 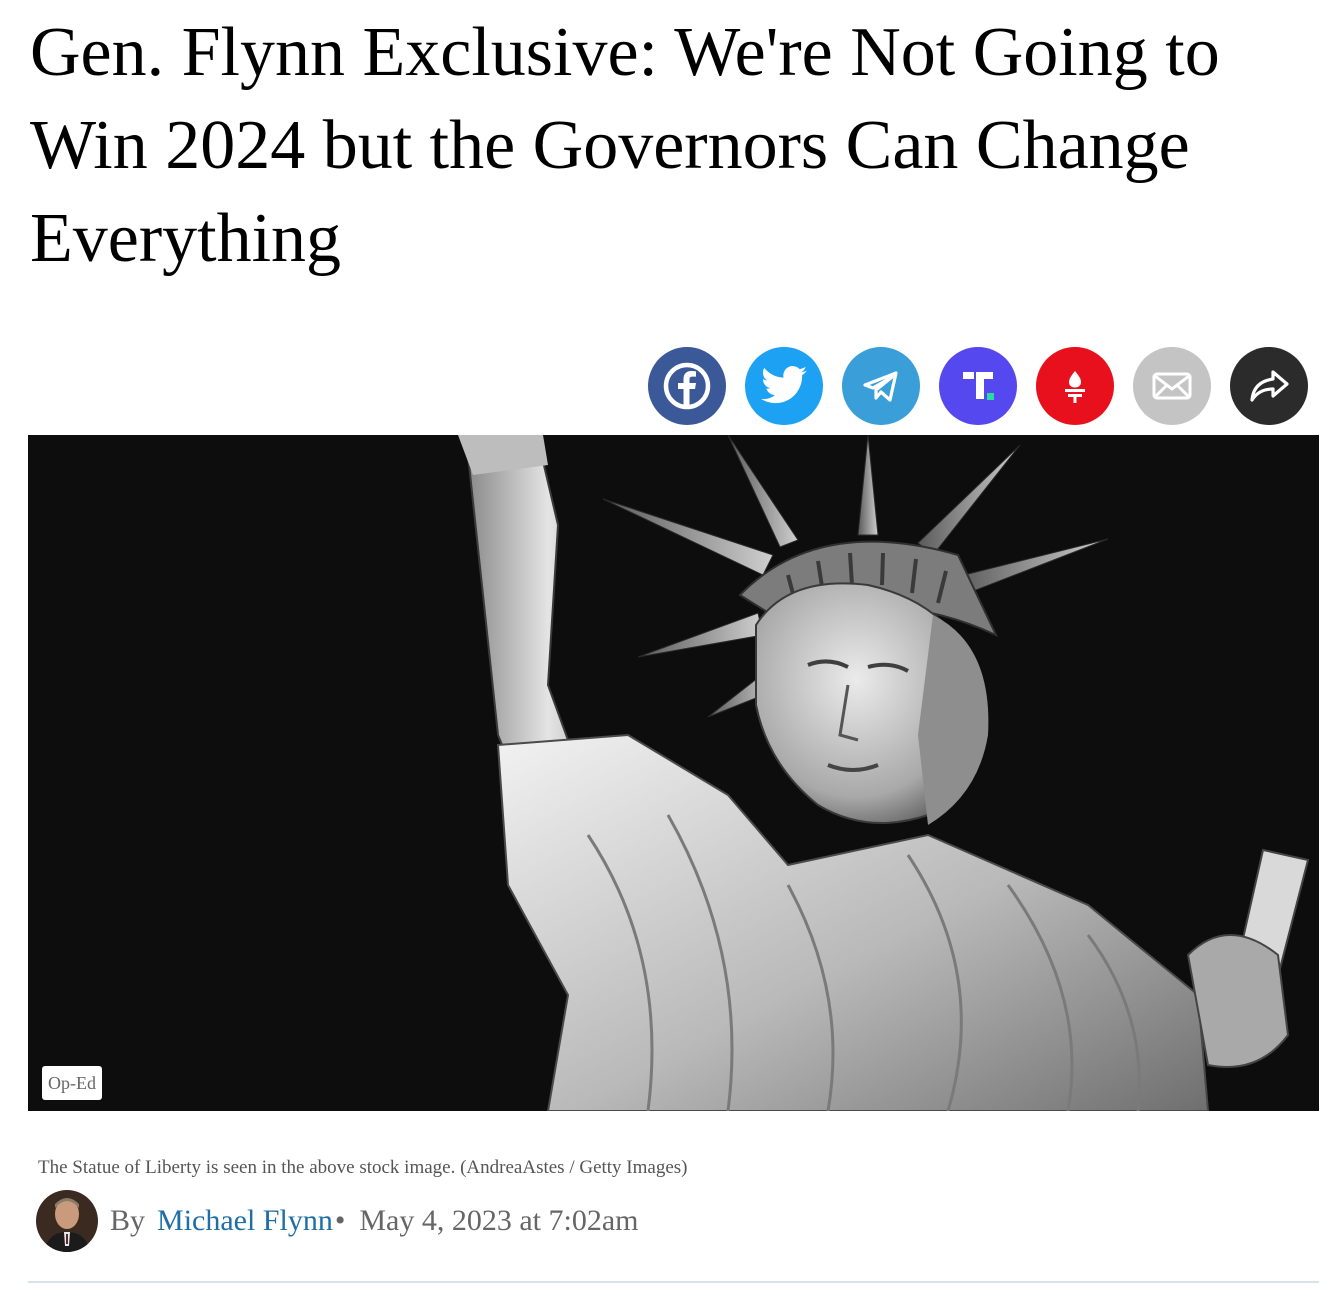 I want to click on email-share-button, so click(x=1172, y=386).